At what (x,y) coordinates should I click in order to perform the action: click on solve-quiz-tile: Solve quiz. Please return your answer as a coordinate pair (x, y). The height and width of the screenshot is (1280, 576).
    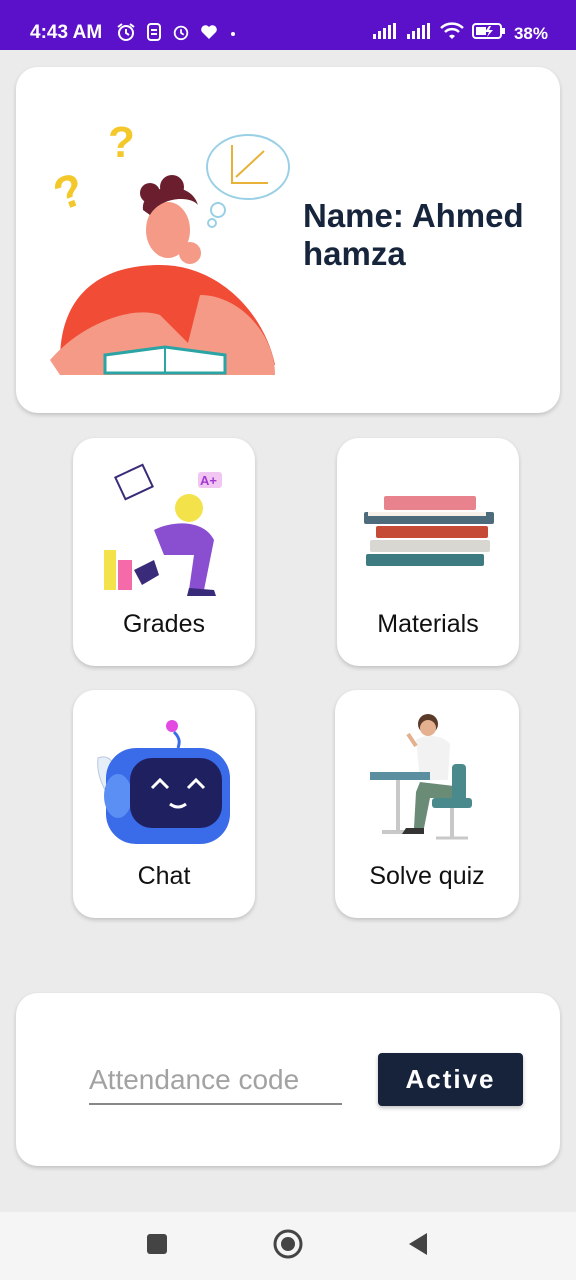
    Looking at the image, I should click on (427, 804).